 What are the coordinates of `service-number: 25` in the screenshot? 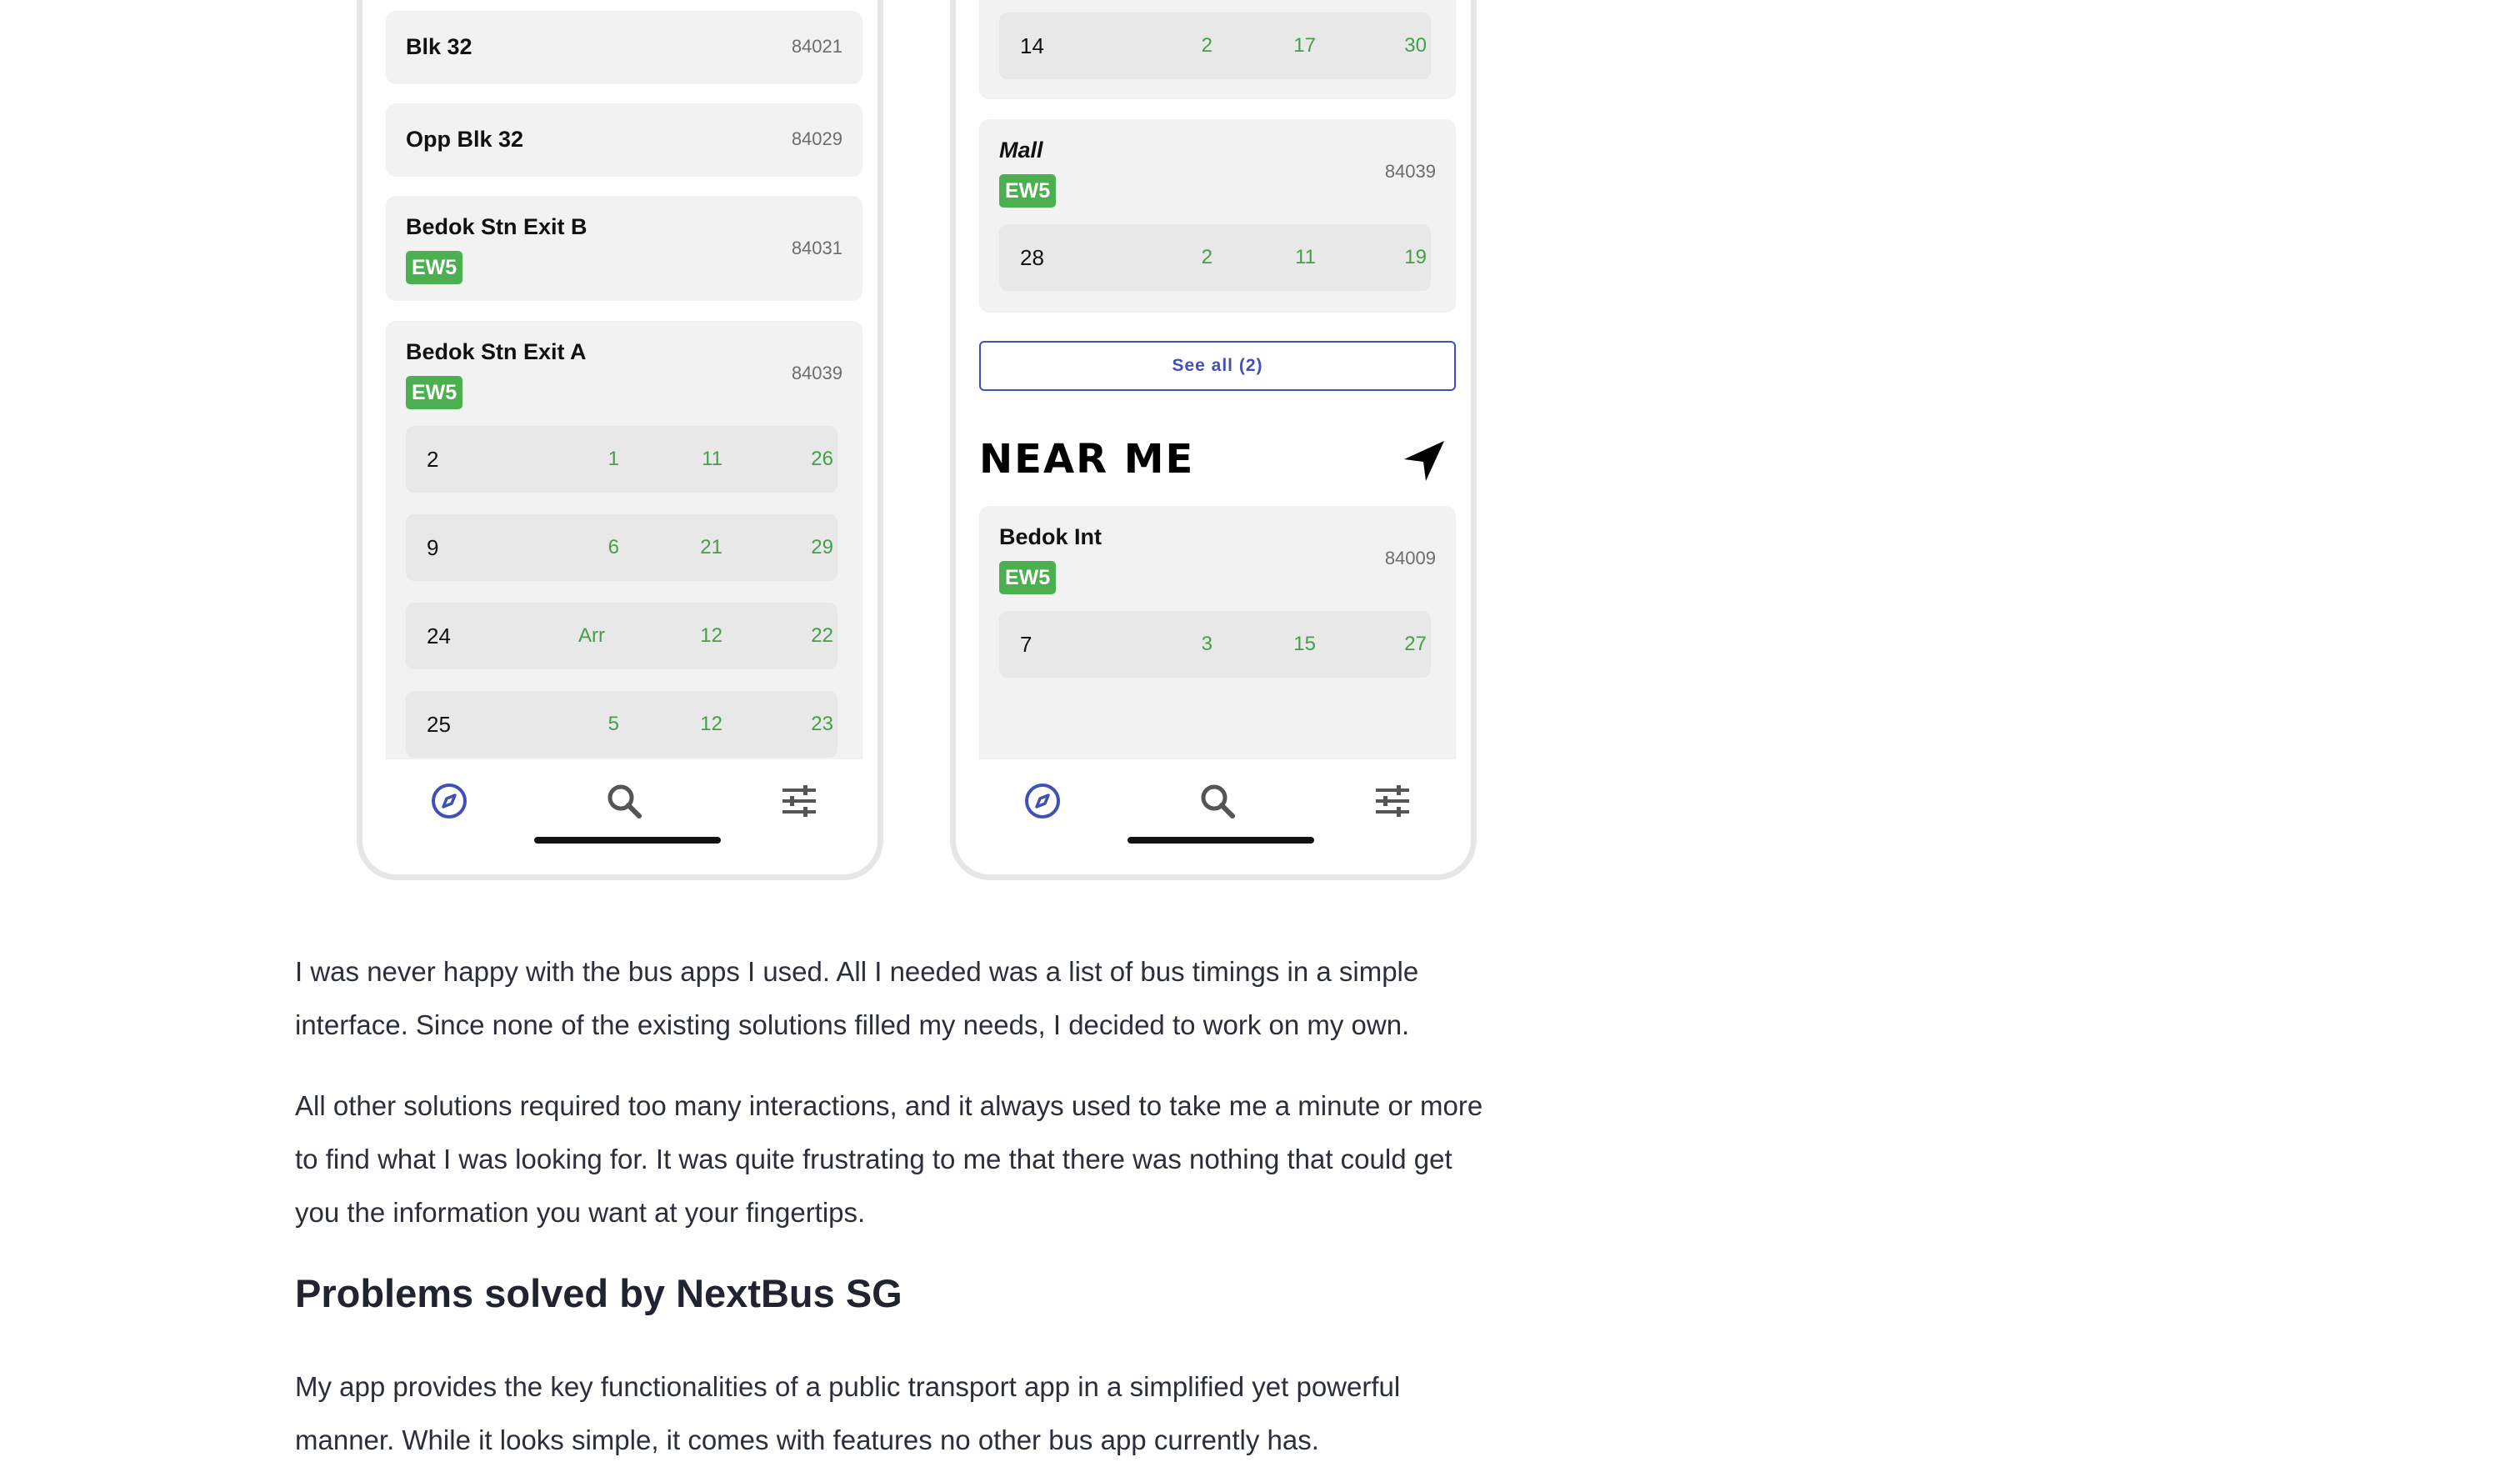 It's located at (439, 724).